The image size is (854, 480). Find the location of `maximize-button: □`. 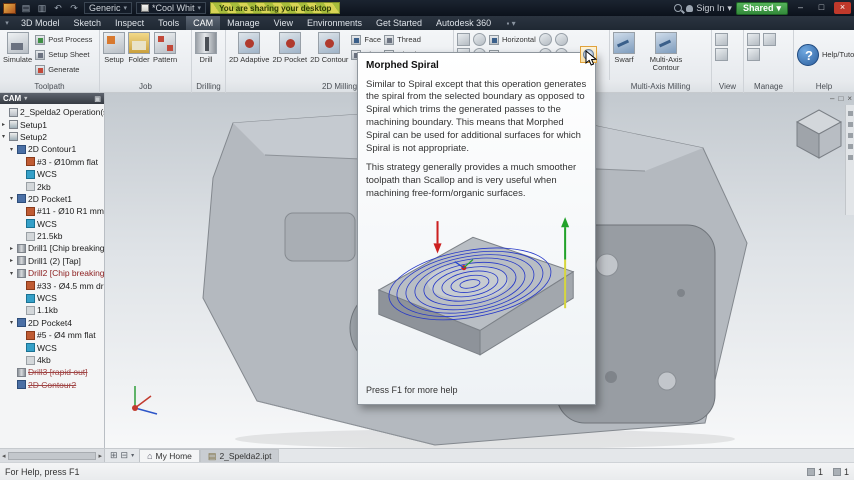

maximize-button: □ is located at coordinates (821, 8).